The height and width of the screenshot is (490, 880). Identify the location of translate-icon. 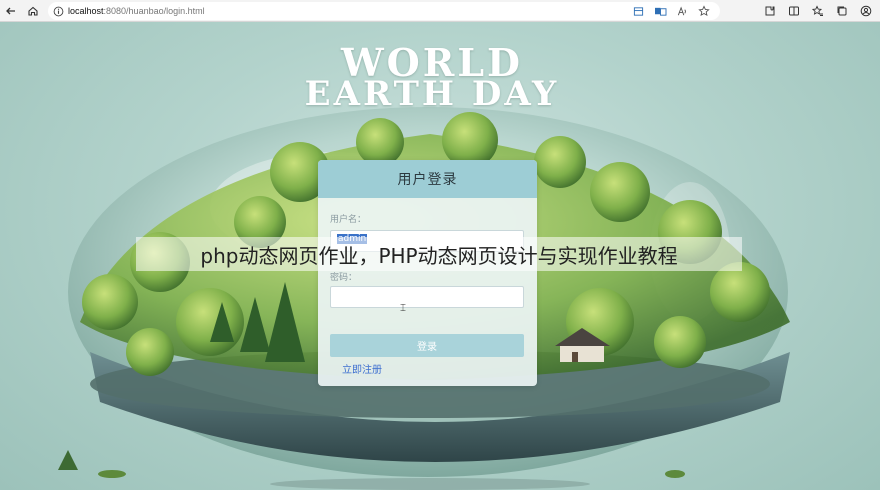
(660, 11).